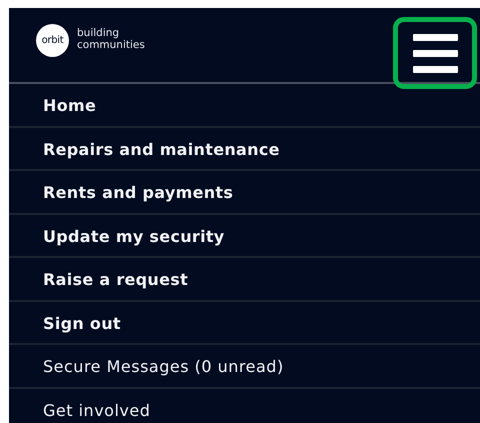 The width and height of the screenshot is (480, 423). I want to click on menu-button, so click(435, 53).